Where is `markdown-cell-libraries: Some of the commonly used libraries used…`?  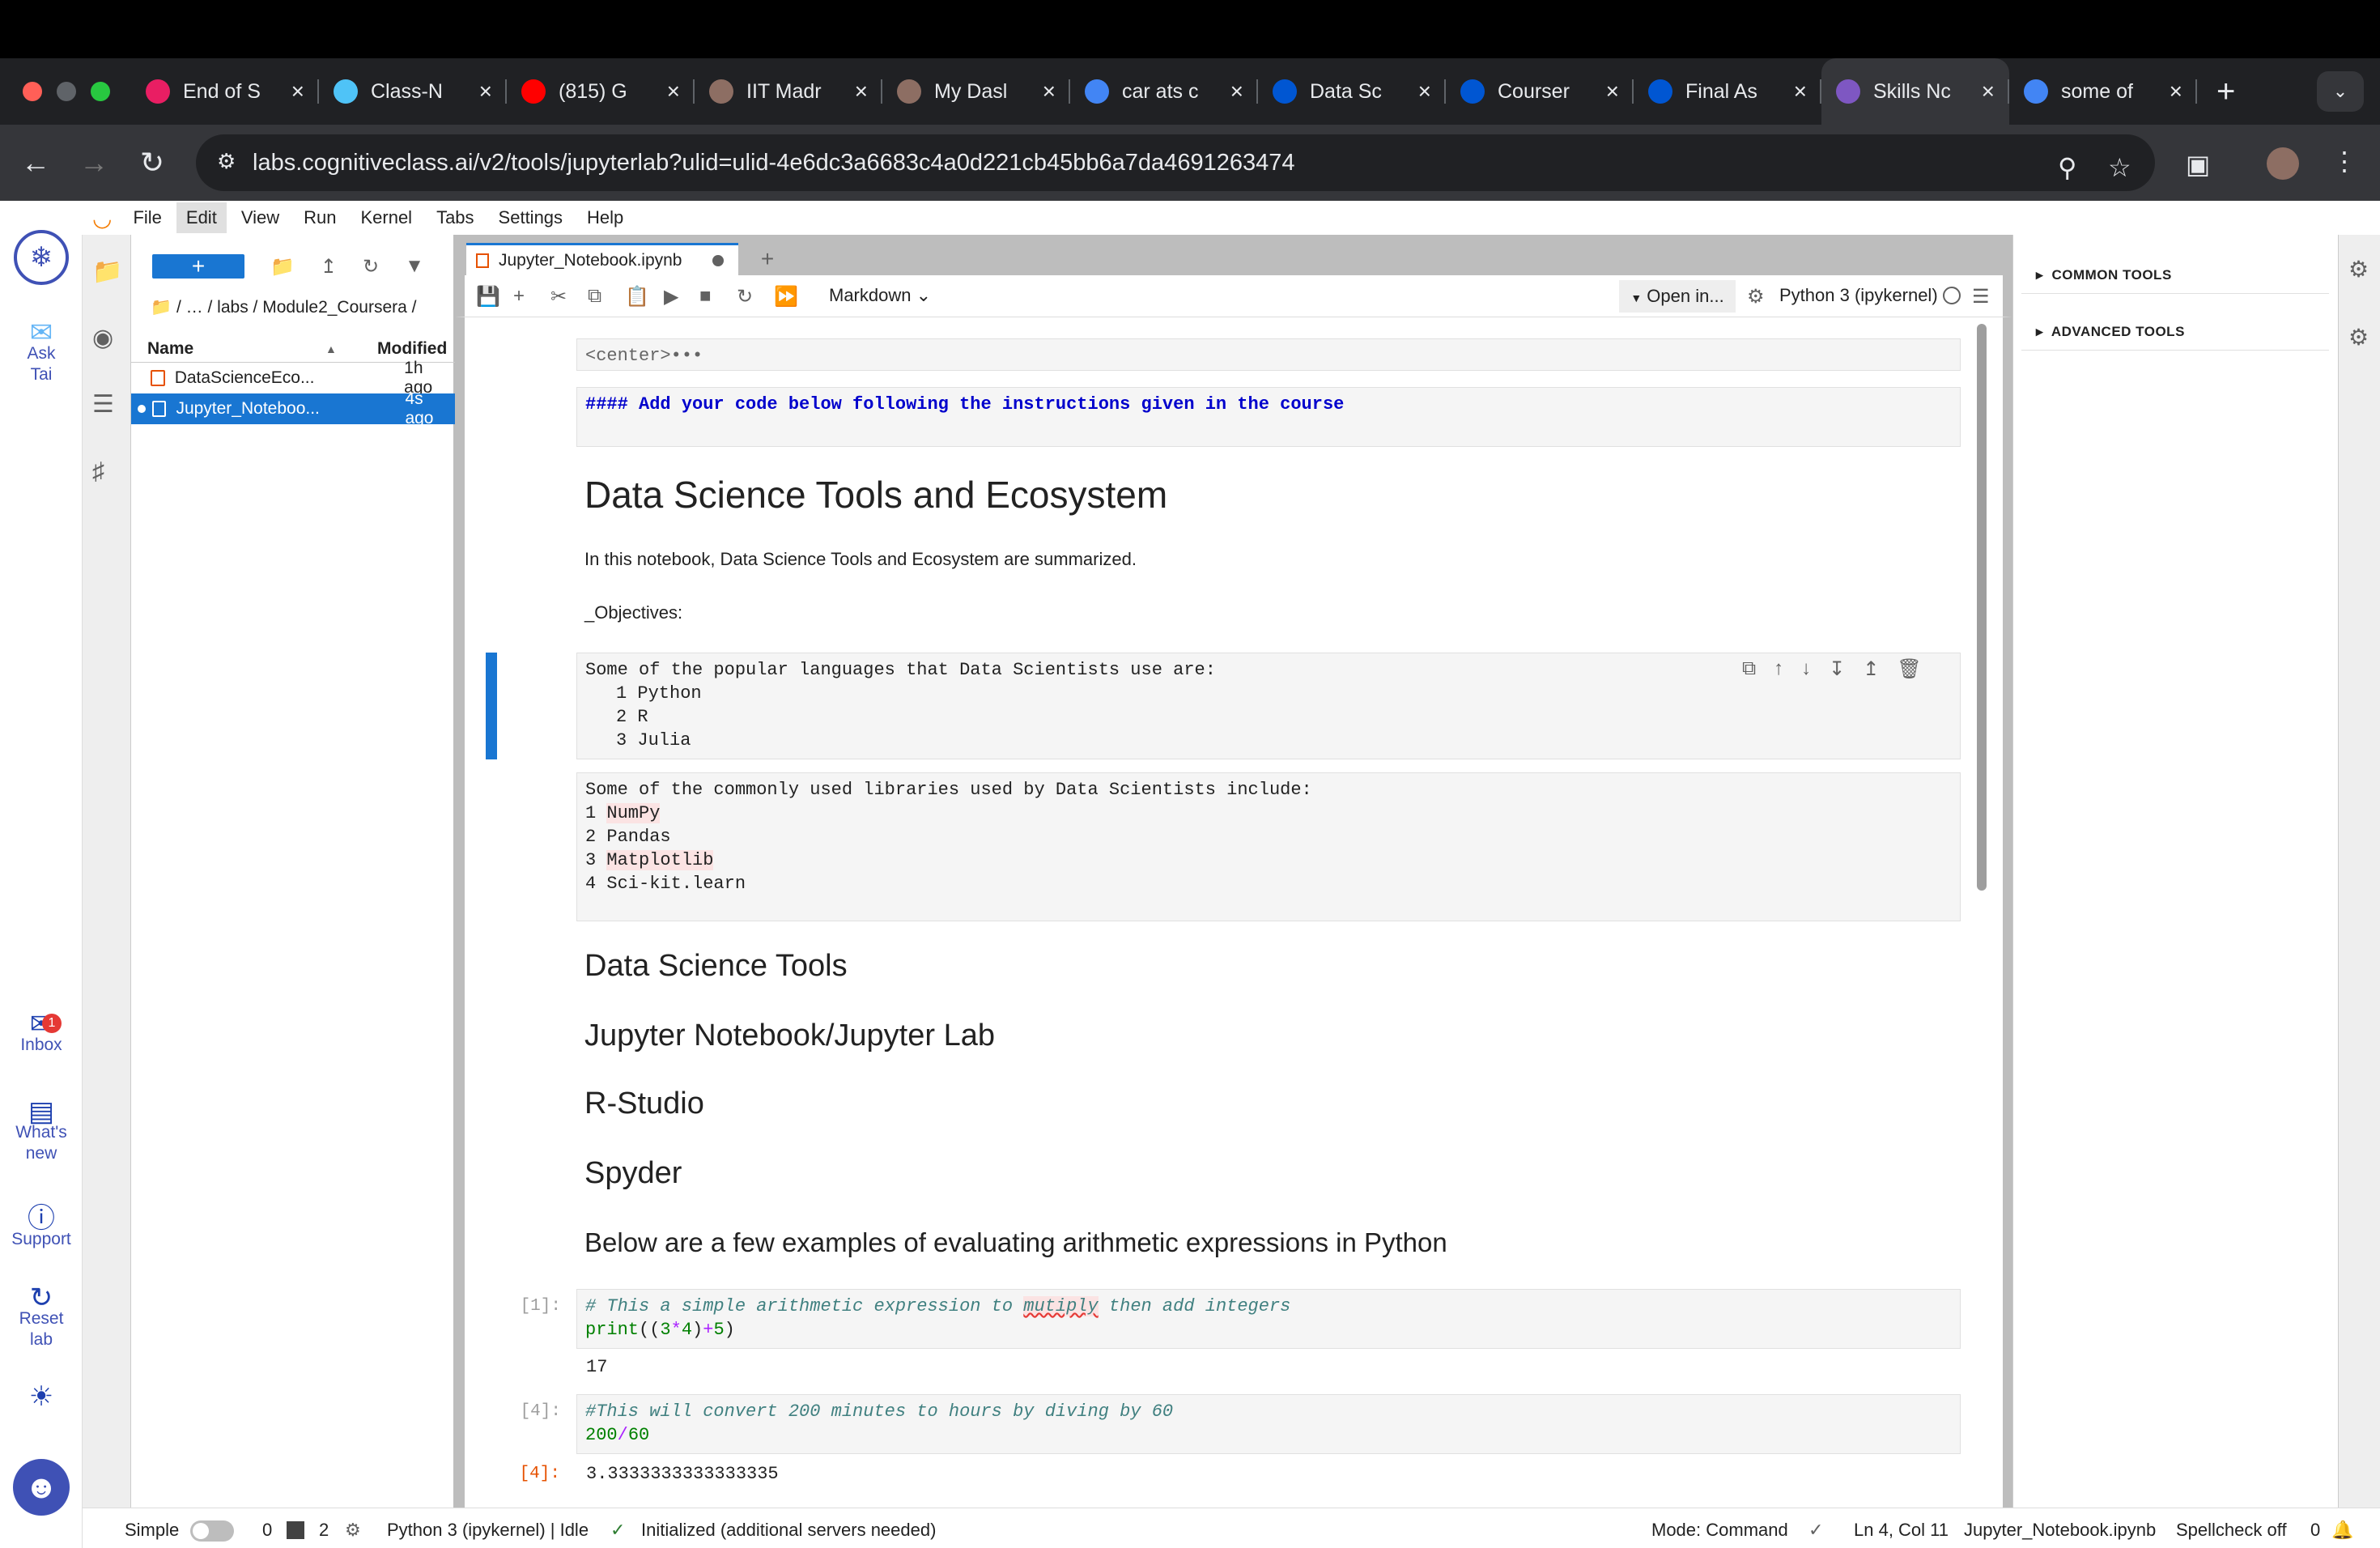 markdown-cell-libraries: Some of the commonly used libraries used… is located at coordinates (1268, 847).